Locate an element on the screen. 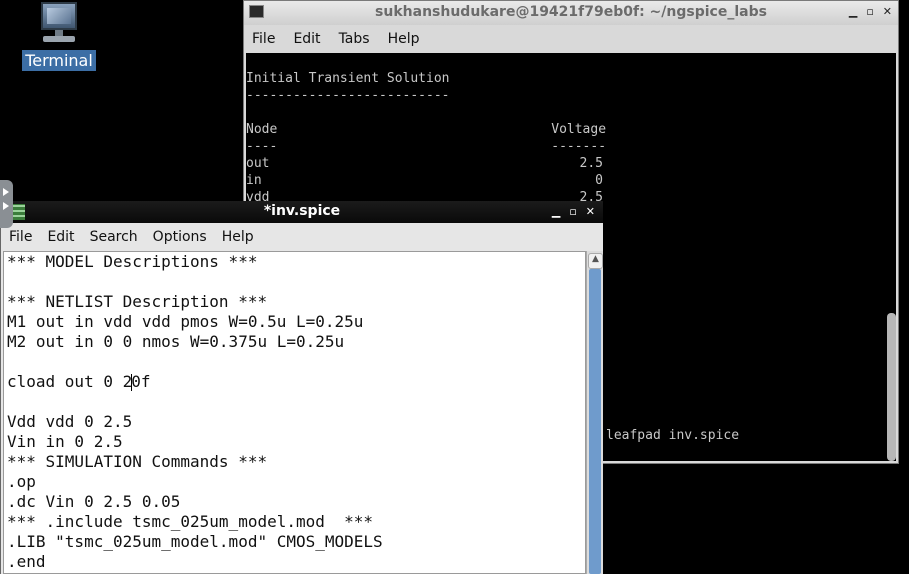  editor-line: M2 out in 0 0 nmos W=0.375u L=0.25u is located at coordinates (176, 341).